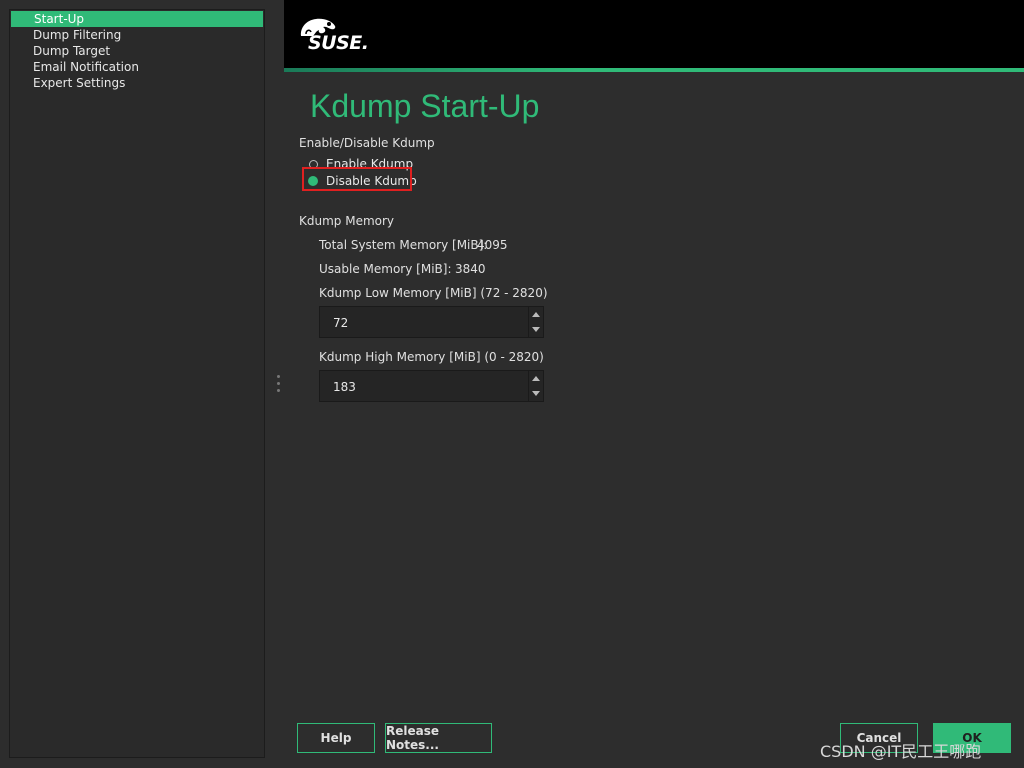 This screenshot has height=768, width=1024. What do you see at coordinates (137, 83) in the screenshot?
I see `sidebar-item-expert-settings: Expert Settings` at bounding box center [137, 83].